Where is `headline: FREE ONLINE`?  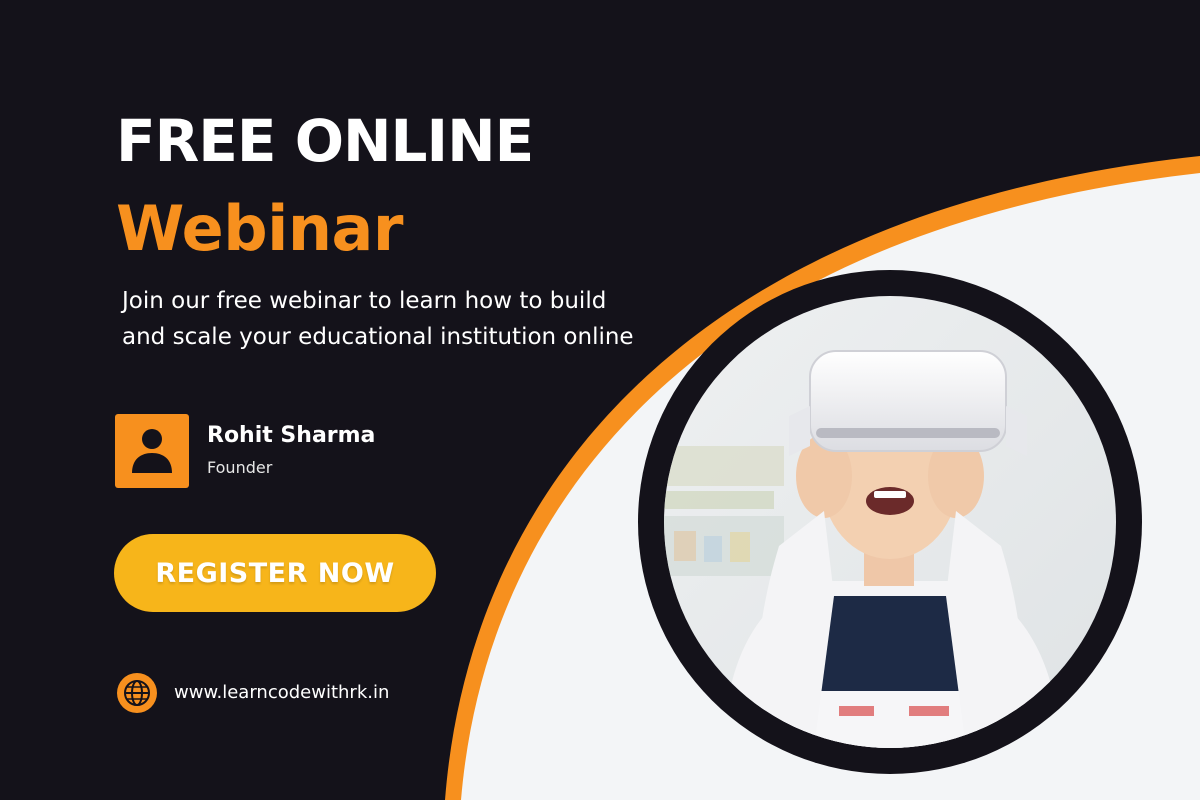
headline: FREE ONLINE is located at coordinates (325, 141).